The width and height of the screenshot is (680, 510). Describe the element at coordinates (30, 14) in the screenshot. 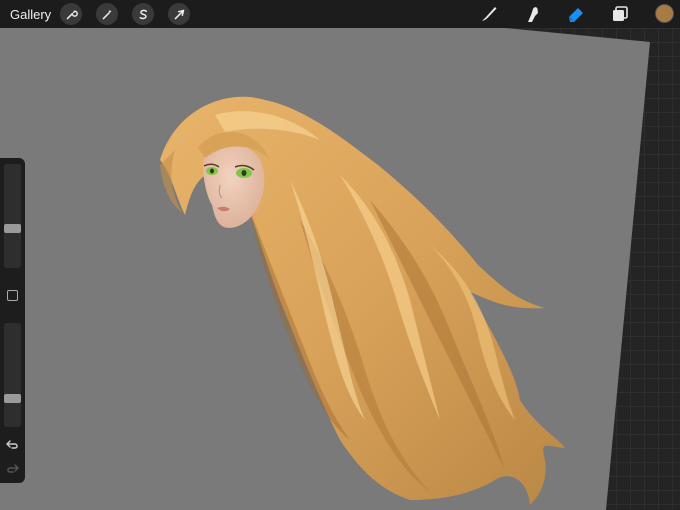

I see `gallery-button: Gallery` at that location.